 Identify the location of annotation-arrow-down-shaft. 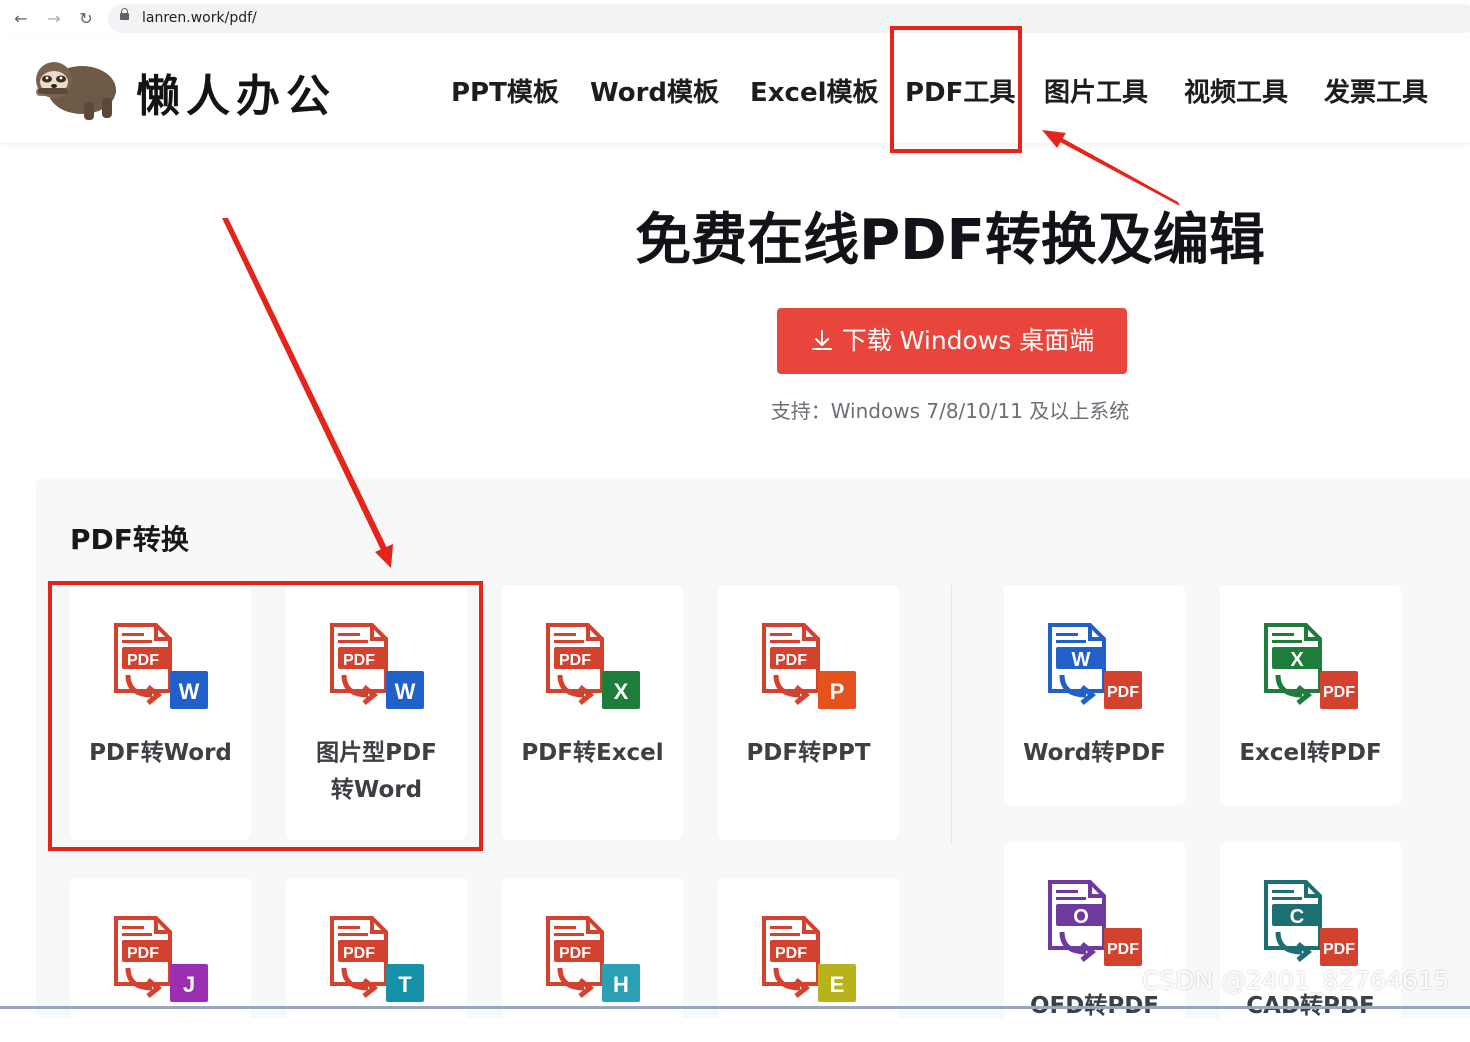
(304, 384).